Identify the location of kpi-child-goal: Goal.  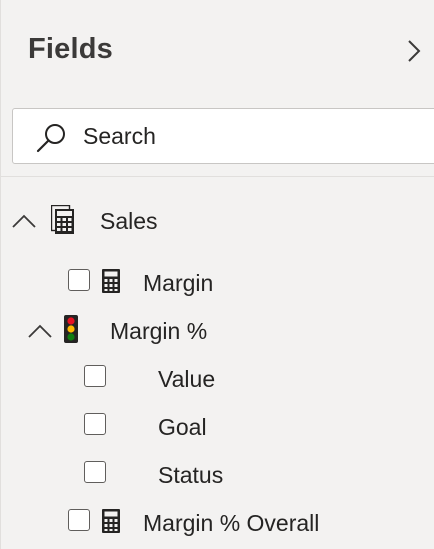
(217, 426).